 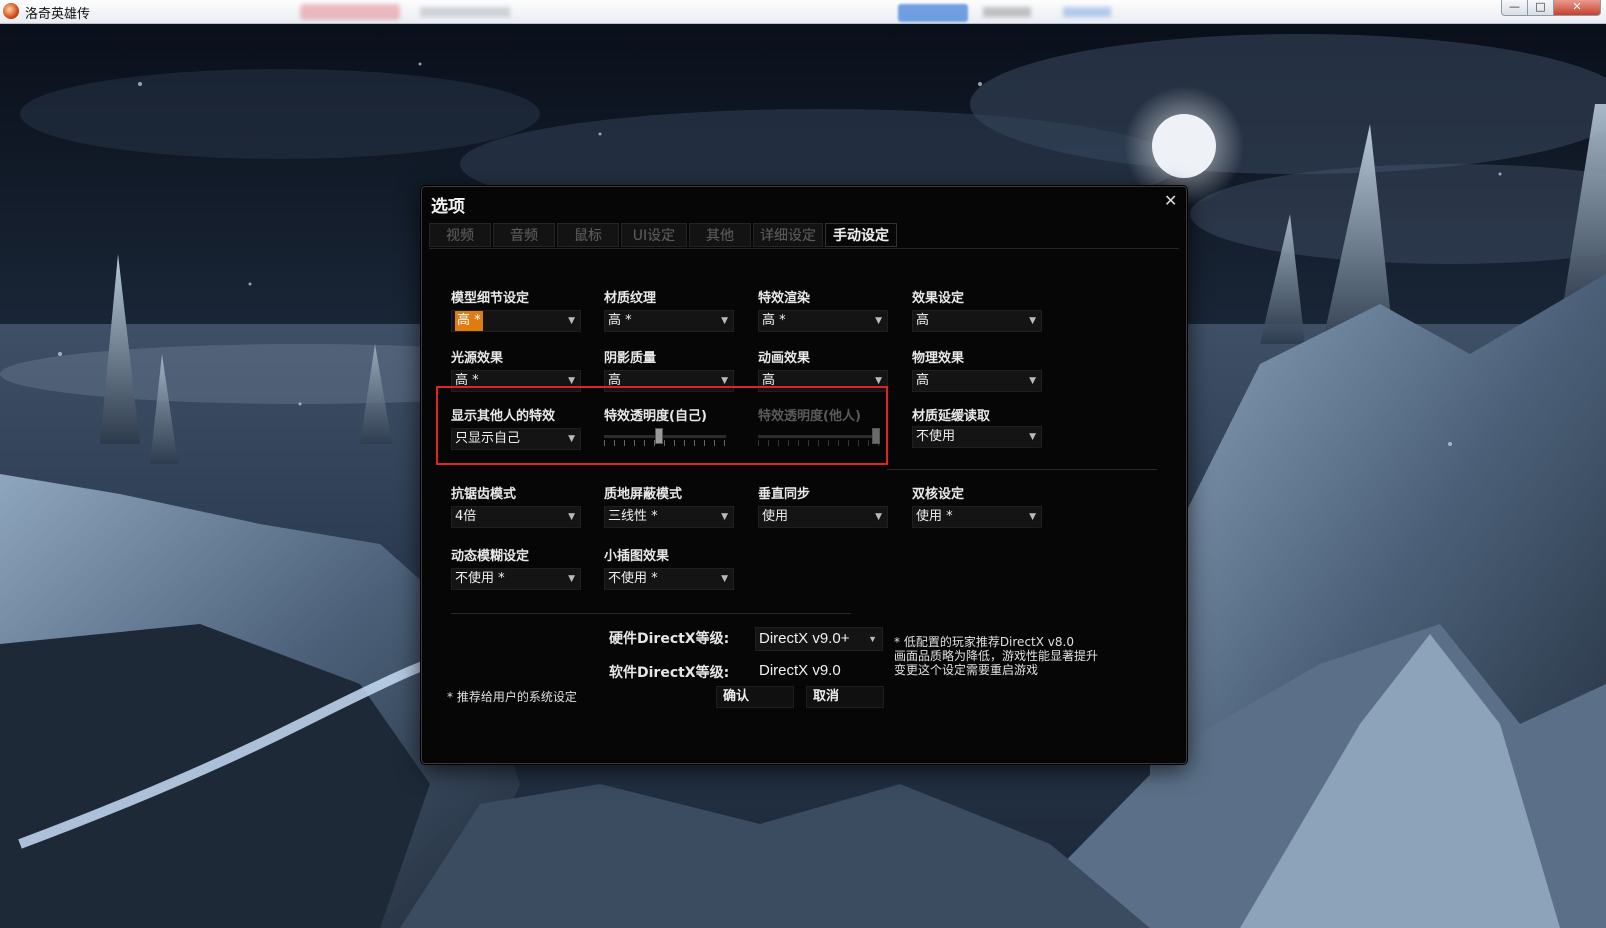 What do you see at coordinates (934, 516) in the screenshot?
I see `dual-core-value: 使用 *` at bounding box center [934, 516].